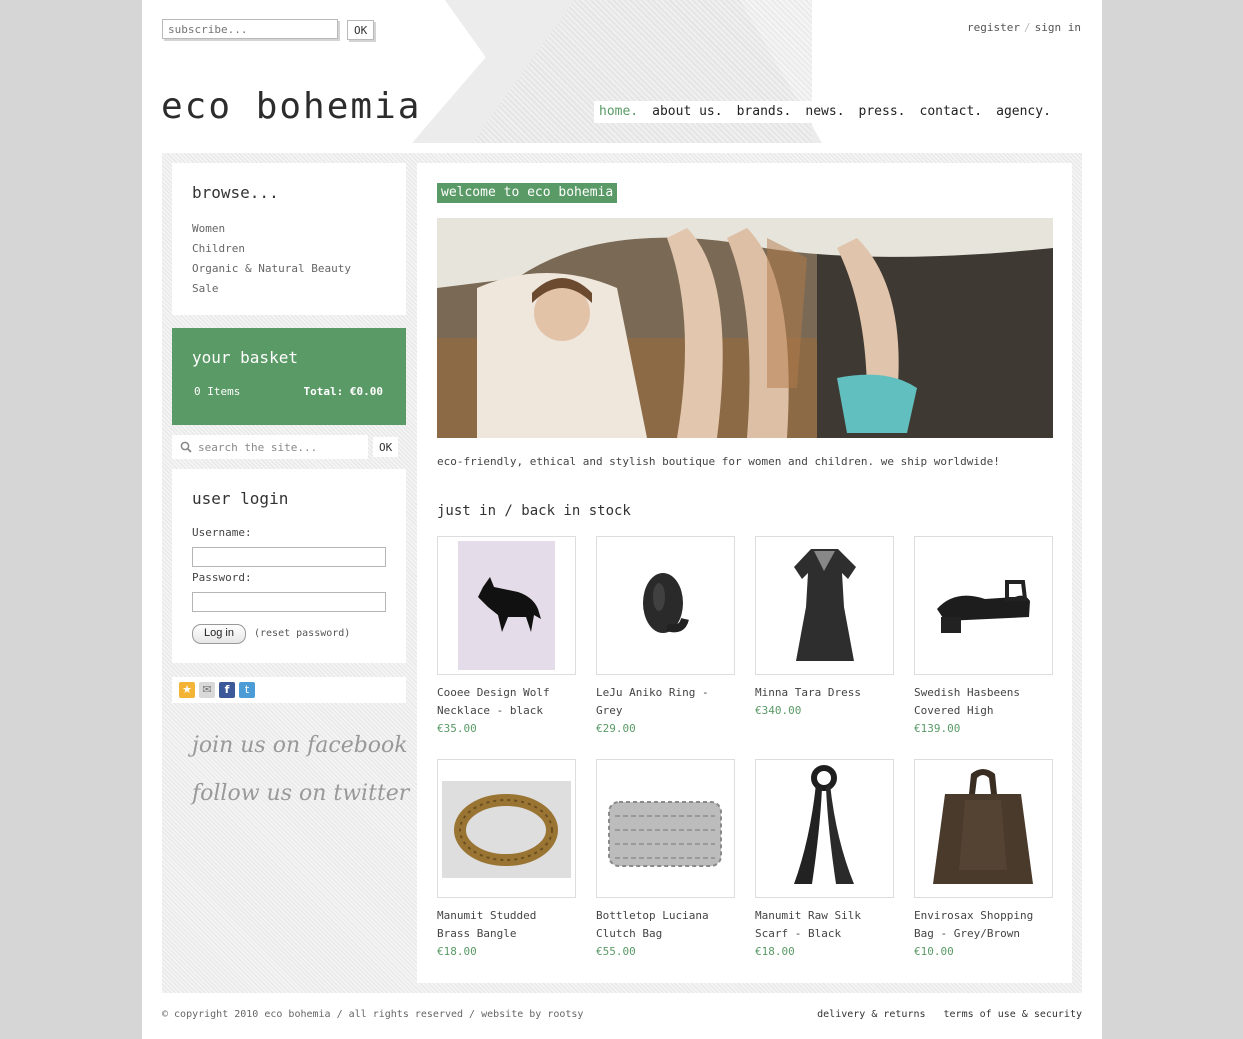  I want to click on join-facebook-link: join us on facebook, so click(300, 745).